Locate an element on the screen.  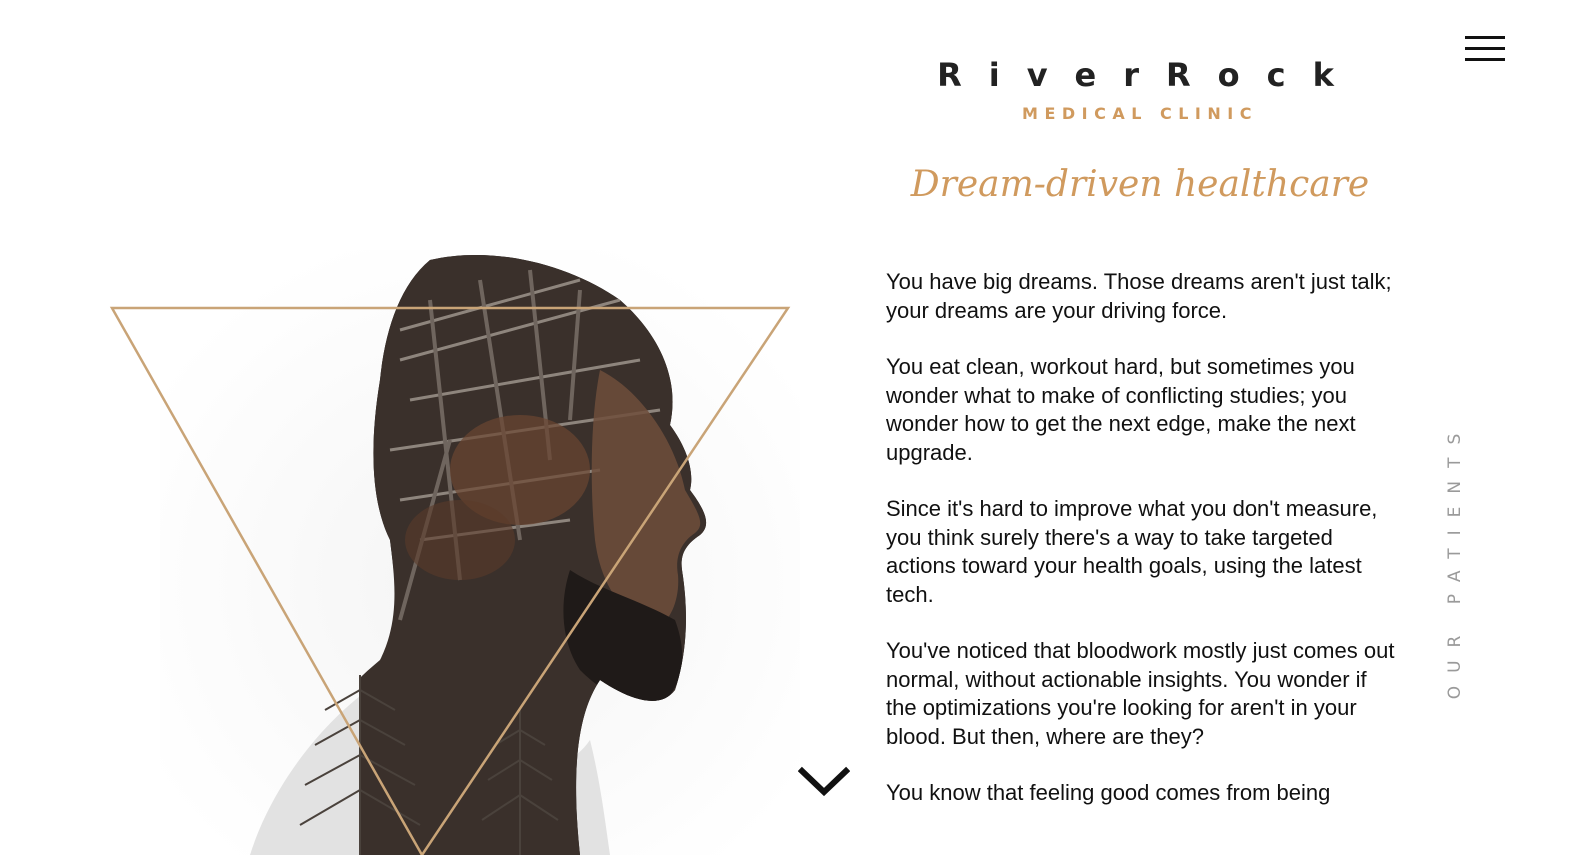
chevron-down-icon is located at coordinates (824, 781).